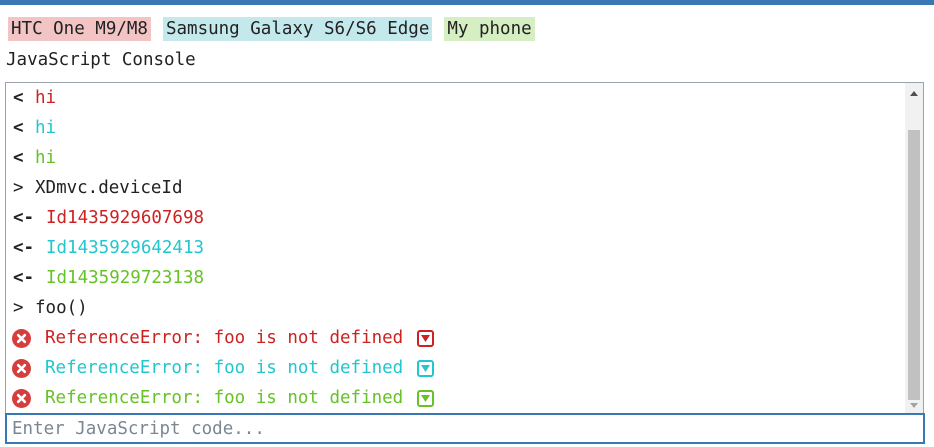 The width and height of the screenshot is (934, 447). Describe the element at coordinates (914, 93) in the screenshot. I see `scroll-up-arrow-icon` at that location.